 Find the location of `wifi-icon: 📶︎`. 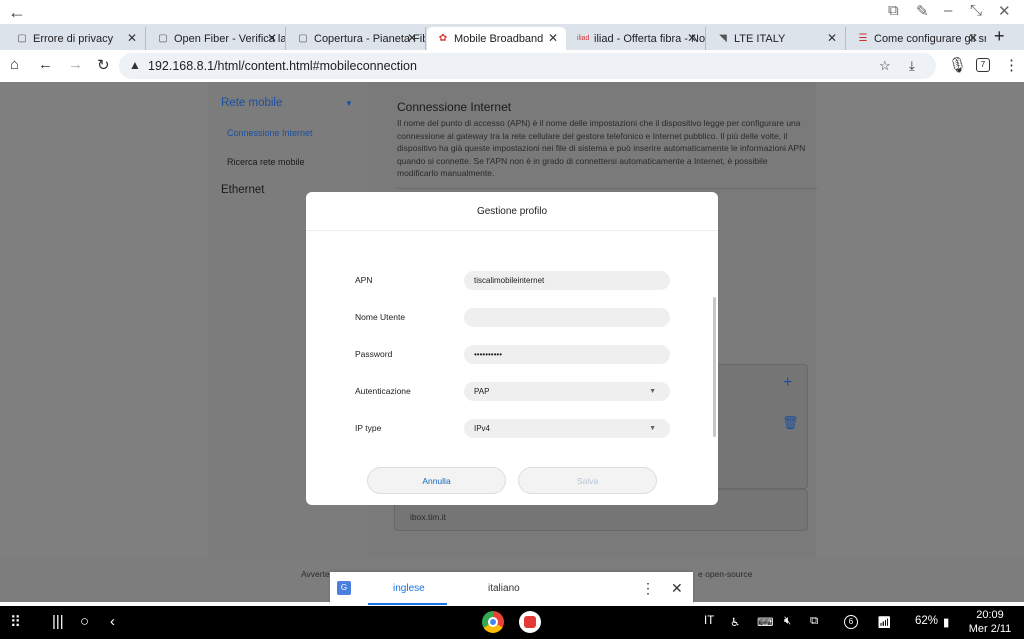

wifi-icon: 📶︎ is located at coordinates (884, 623).